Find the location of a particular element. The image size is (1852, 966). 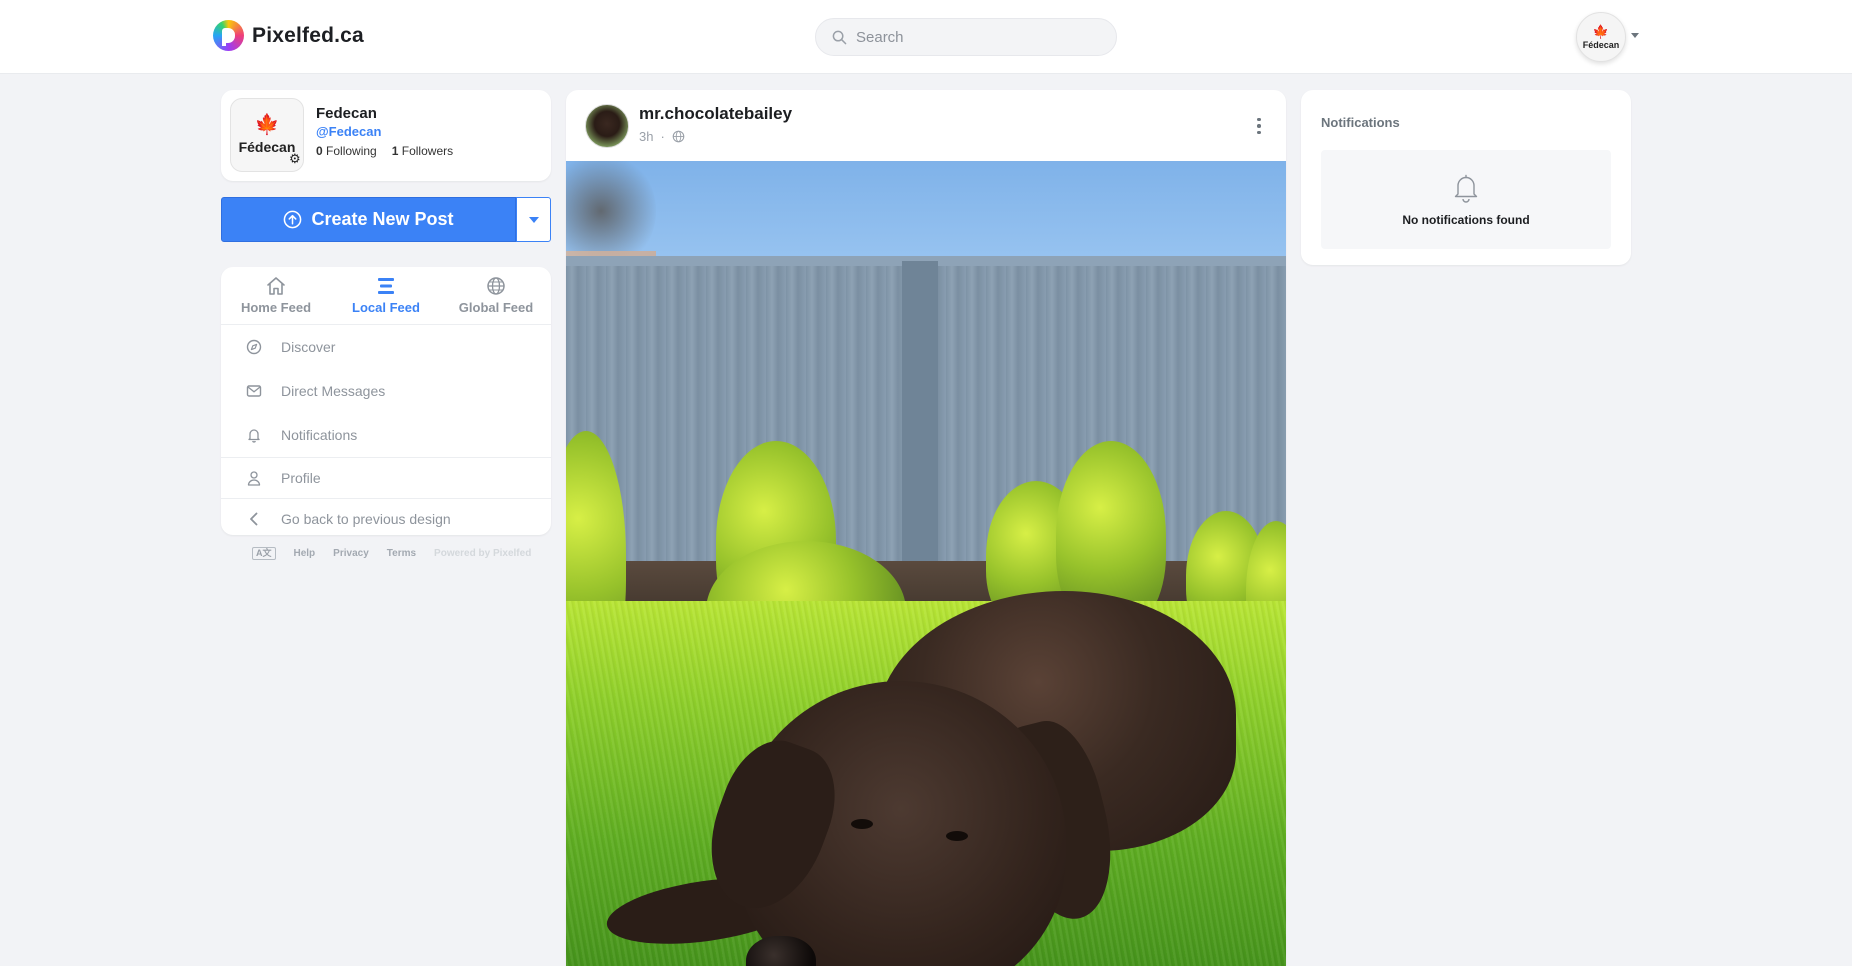

tab-home-feed: Home Feed is located at coordinates (276, 295).